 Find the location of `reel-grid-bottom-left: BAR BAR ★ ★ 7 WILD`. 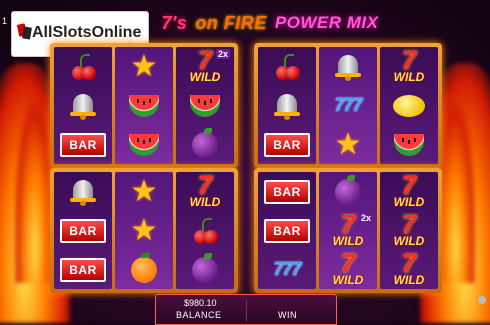

reel-grid-bottom-left: BAR BAR ★ ★ 7 WILD is located at coordinates (144, 230).